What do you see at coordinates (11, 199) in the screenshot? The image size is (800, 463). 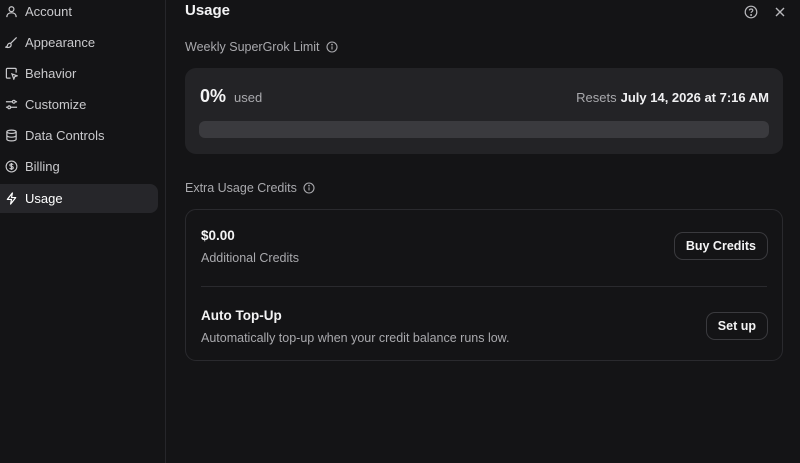 I see `bolt-icon` at bounding box center [11, 199].